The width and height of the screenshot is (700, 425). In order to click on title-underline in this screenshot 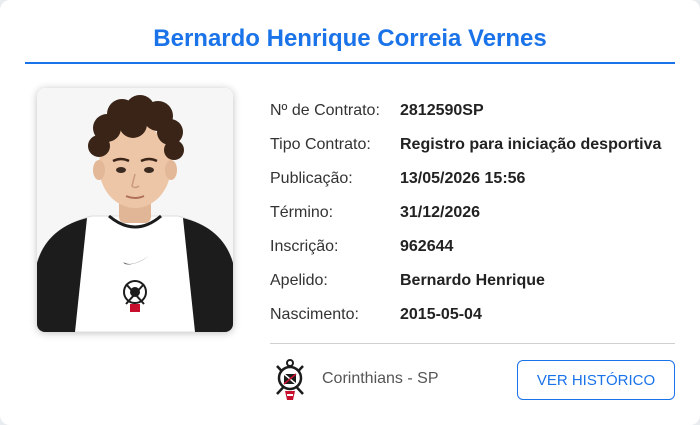, I will do `click(350, 63)`.